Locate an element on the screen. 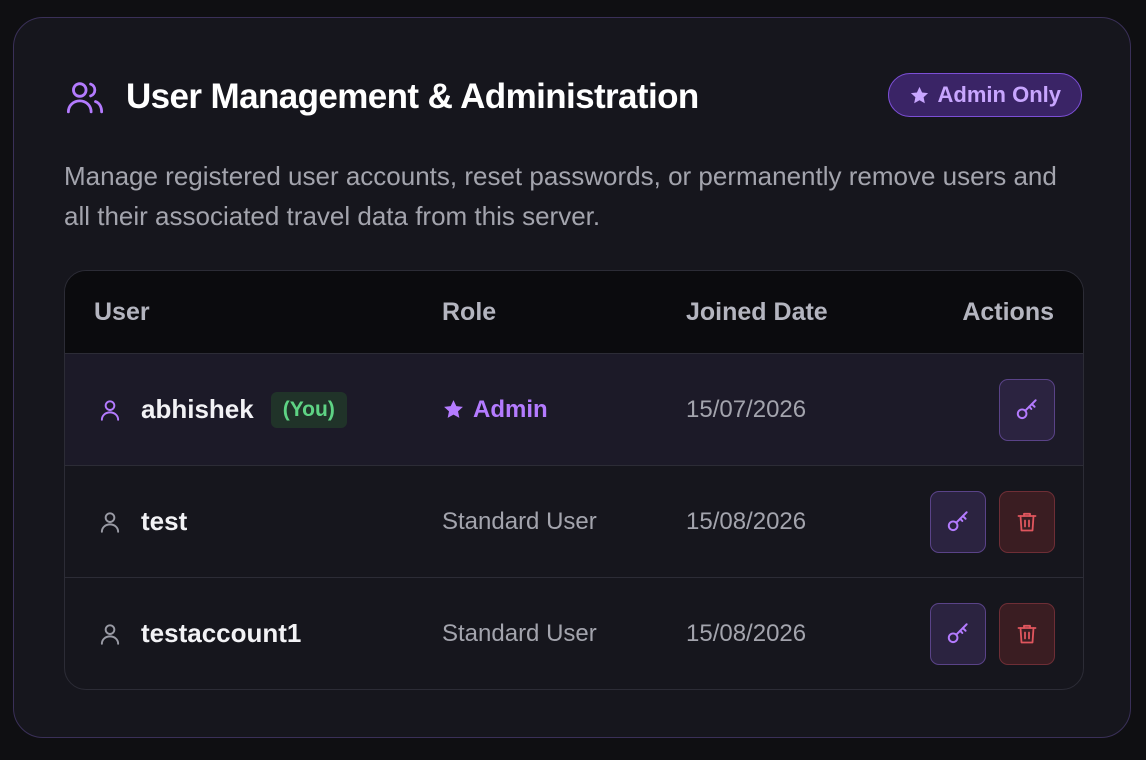 The image size is (1146, 760). page-title: User Management & Administration is located at coordinates (412, 96).